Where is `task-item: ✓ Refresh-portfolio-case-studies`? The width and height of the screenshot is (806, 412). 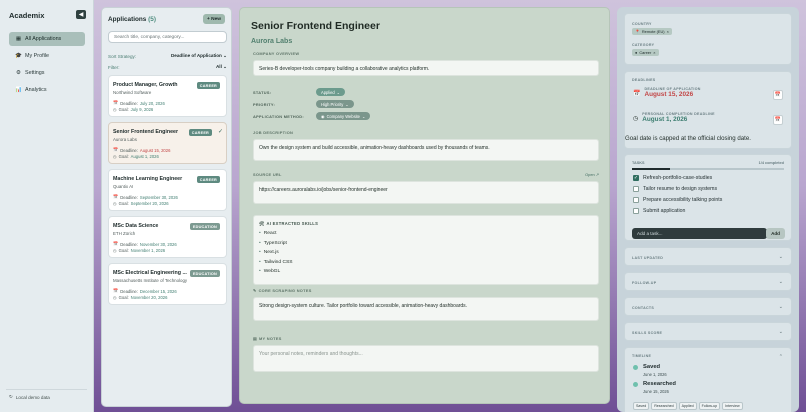 task-item: ✓ Refresh-portfolio-case-studies is located at coordinates (672, 178).